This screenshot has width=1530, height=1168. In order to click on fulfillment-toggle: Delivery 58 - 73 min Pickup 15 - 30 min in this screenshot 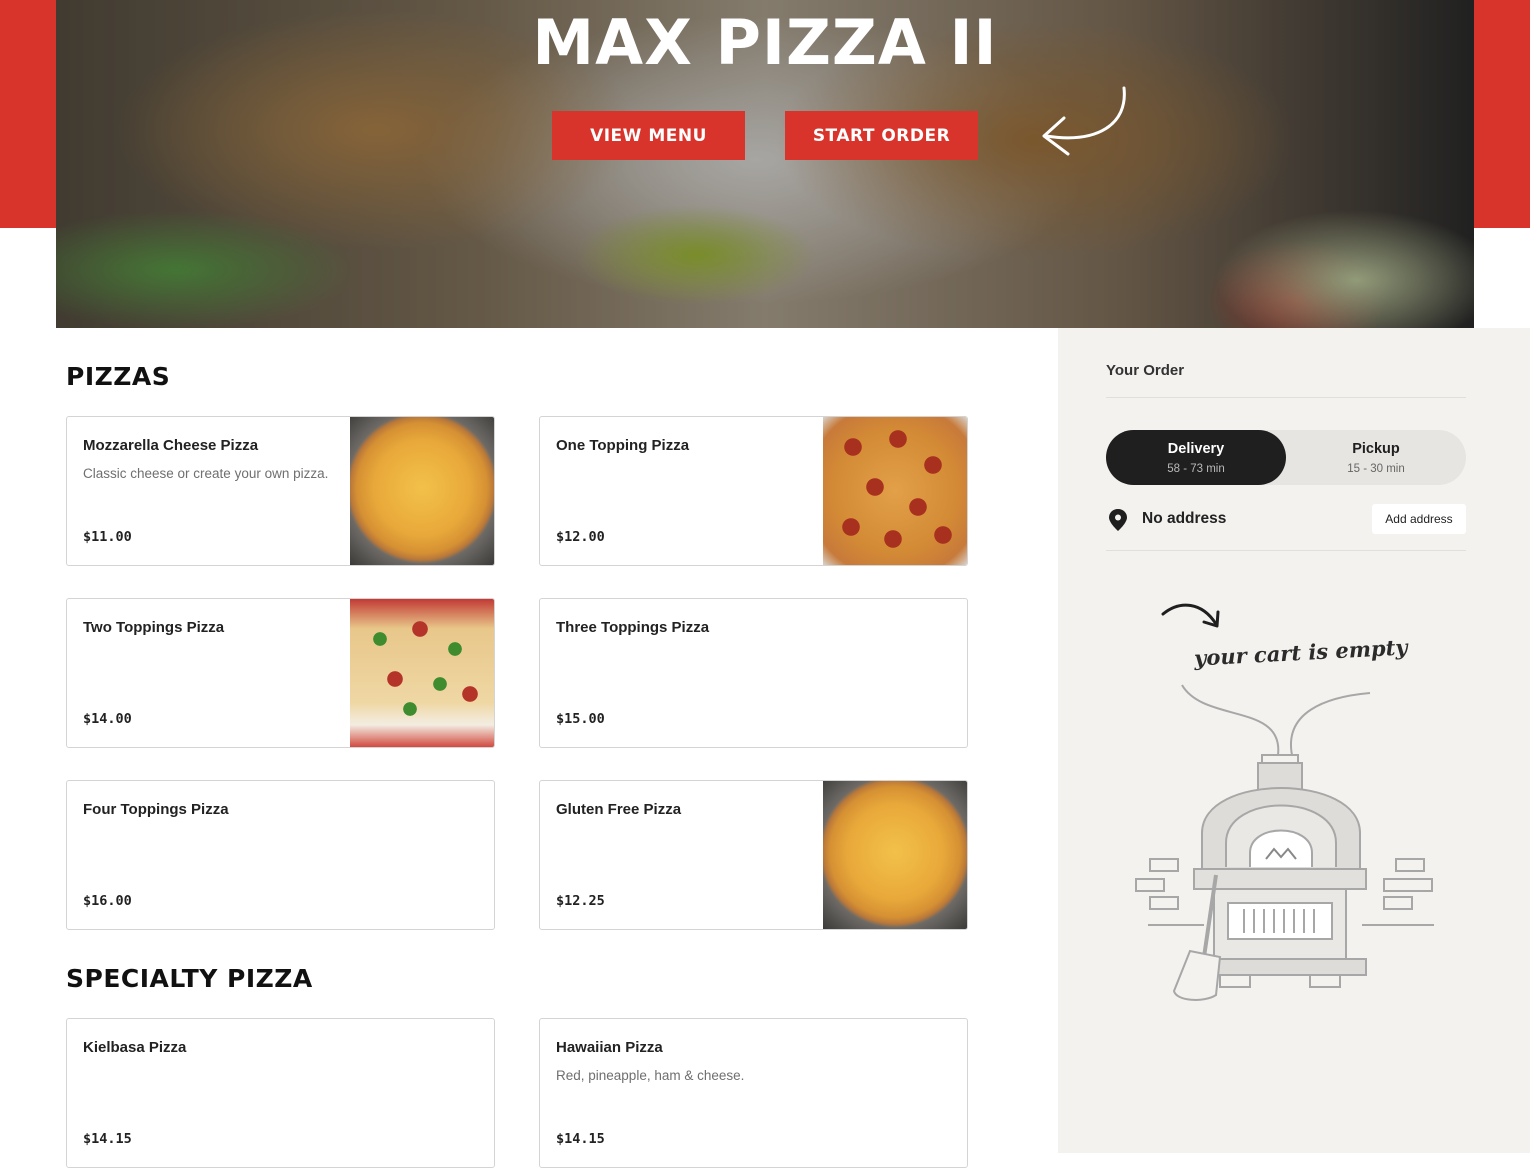, I will do `click(1286, 457)`.